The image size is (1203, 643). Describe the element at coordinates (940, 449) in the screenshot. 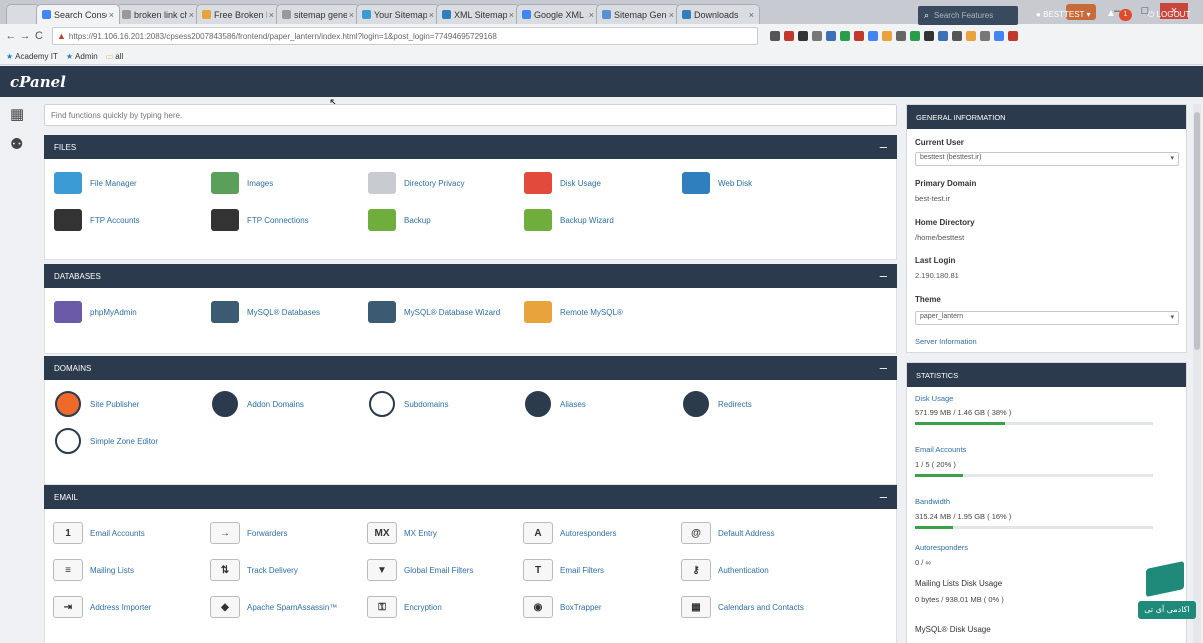

I see `stat-email-accounts-label: Email Accounts` at that location.